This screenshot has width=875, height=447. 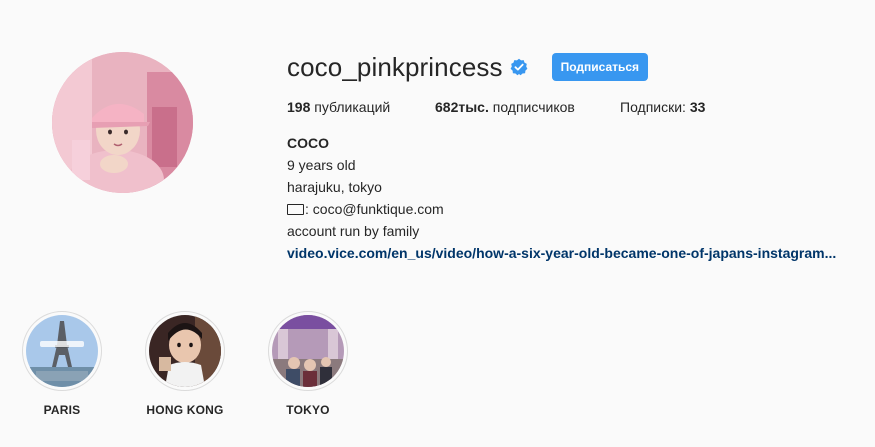 I want to click on posts-count: 198, so click(x=299, y=107).